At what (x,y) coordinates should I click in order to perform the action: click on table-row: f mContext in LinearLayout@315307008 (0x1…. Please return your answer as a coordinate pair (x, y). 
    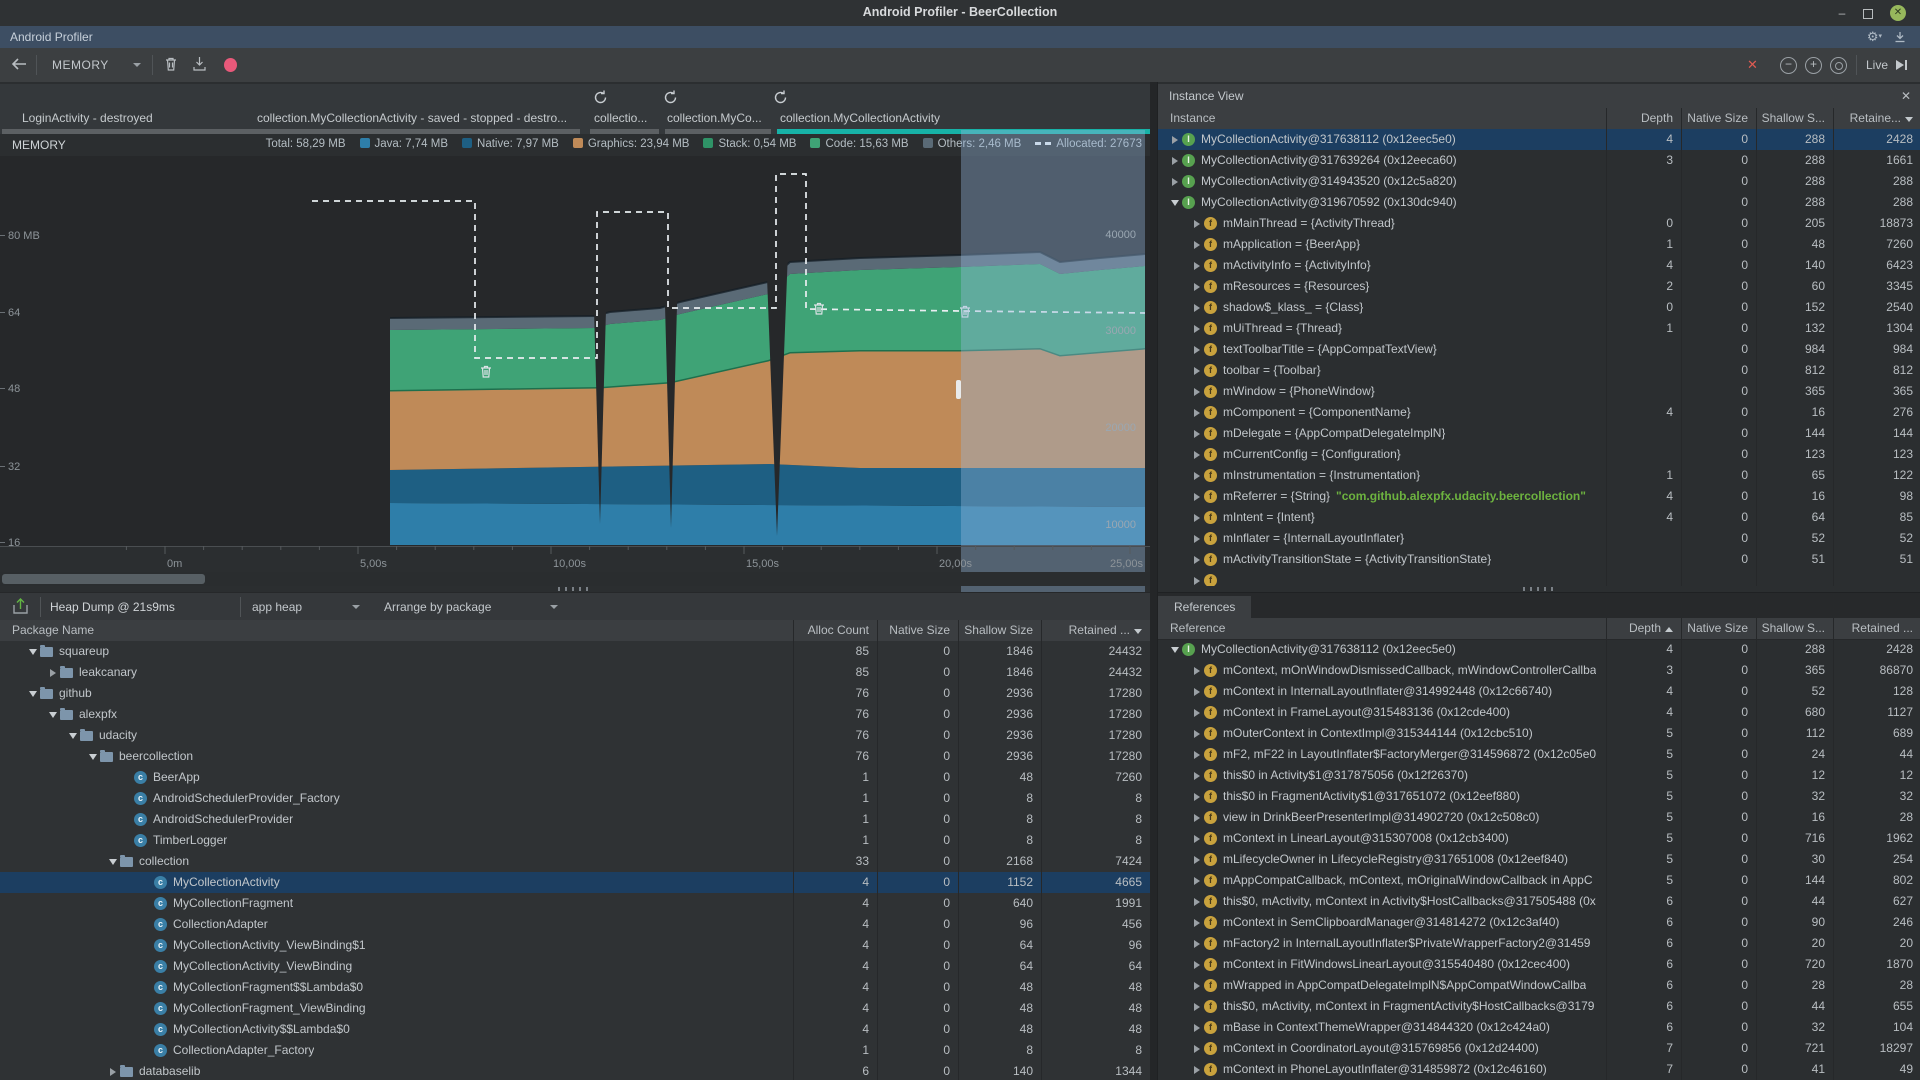
    Looking at the image, I should click on (1539, 838).